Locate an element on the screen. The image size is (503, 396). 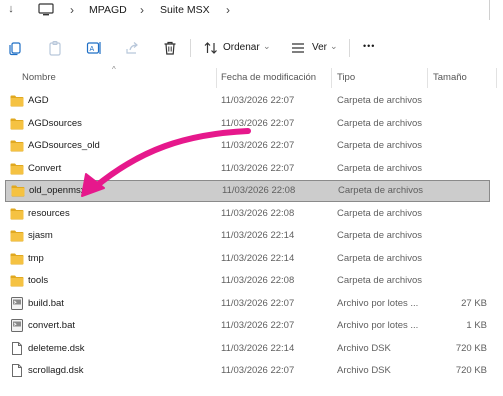
file-name: convert.bat is located at coordinates (51, 325).